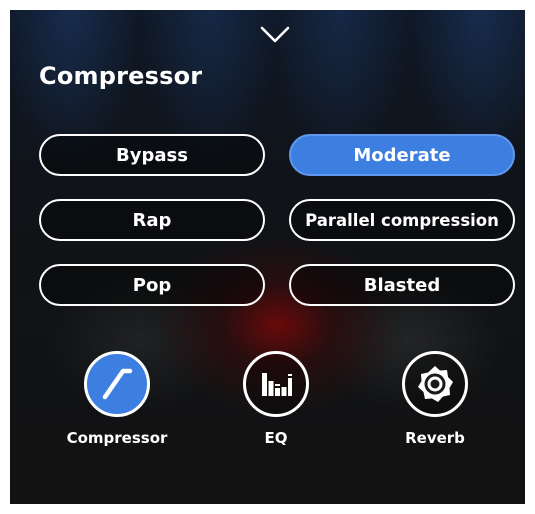 This screenshot has width=535, height=514. I want to click on module-reverb-button: Reverb, so click(435, 399).